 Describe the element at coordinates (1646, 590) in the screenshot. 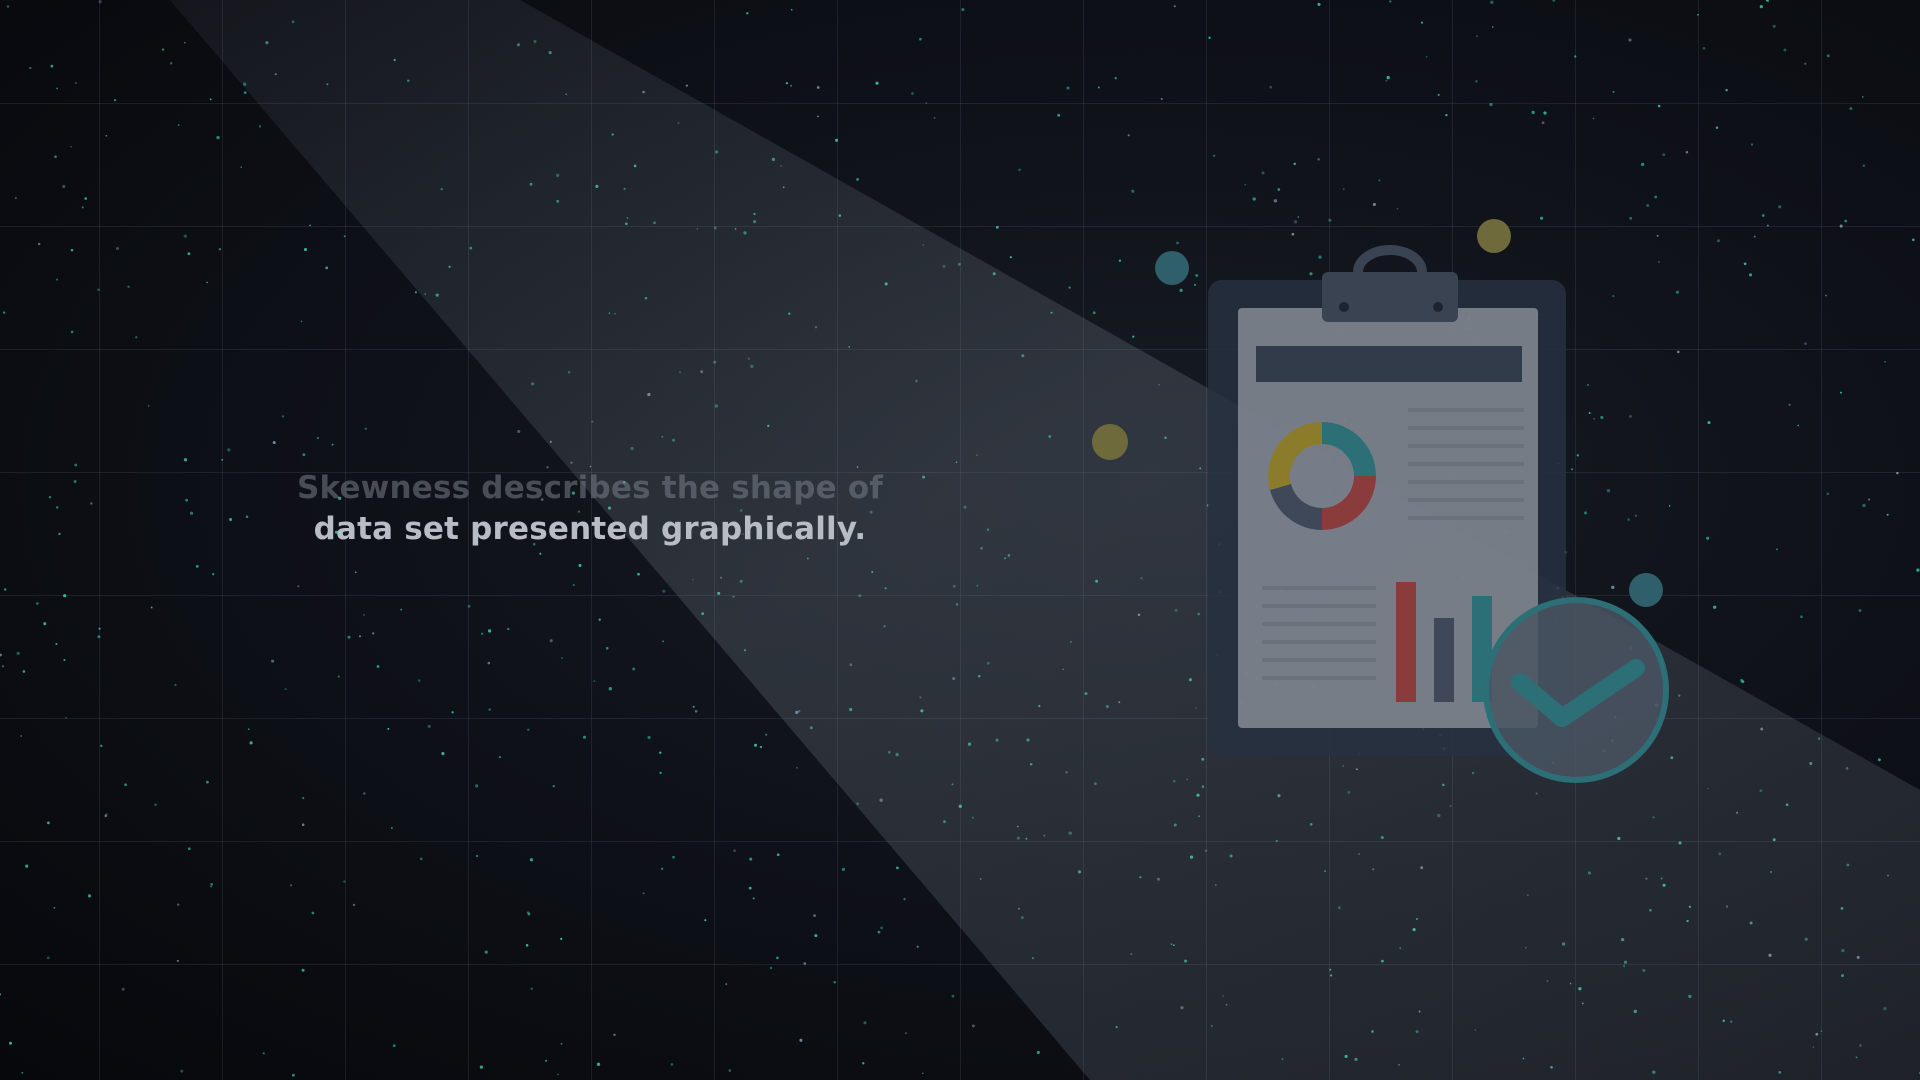

I see `bubble-teal-right` at that location.